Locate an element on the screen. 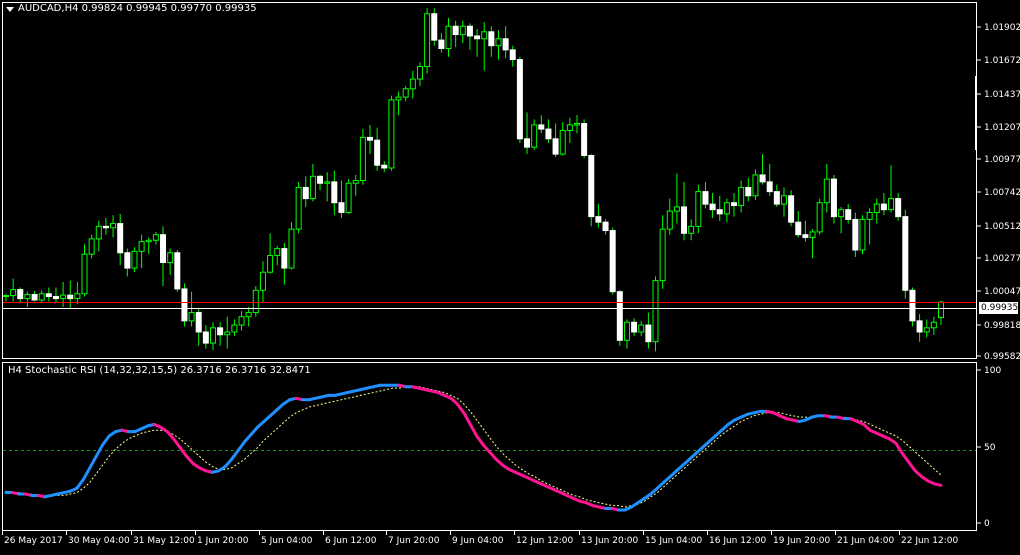 The image size is (1020, 555). time-label: 1 Jun 20:00 is located at coordinates (223, 541).